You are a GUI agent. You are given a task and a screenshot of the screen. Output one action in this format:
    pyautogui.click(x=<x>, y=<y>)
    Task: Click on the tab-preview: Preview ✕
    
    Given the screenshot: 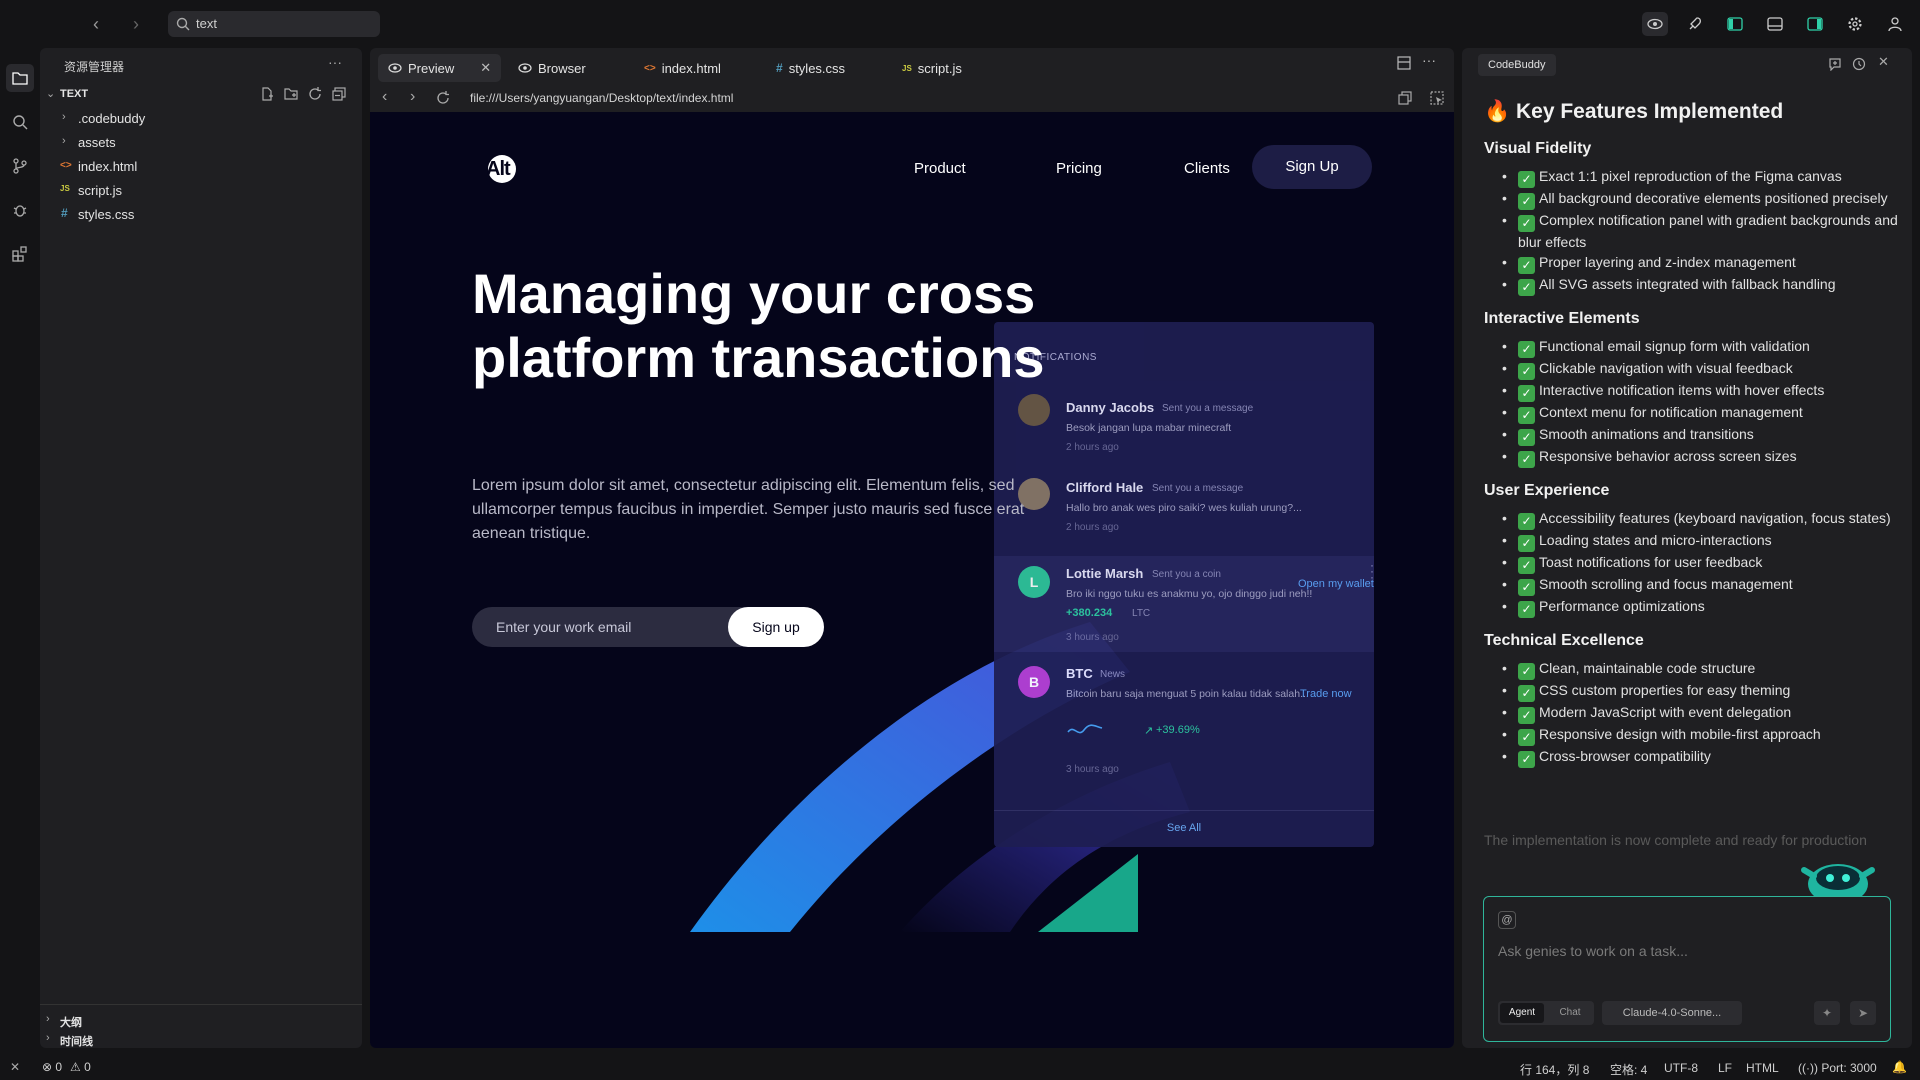 What is the action you would take?
    pyautogui.click(x=440, y=68)
    